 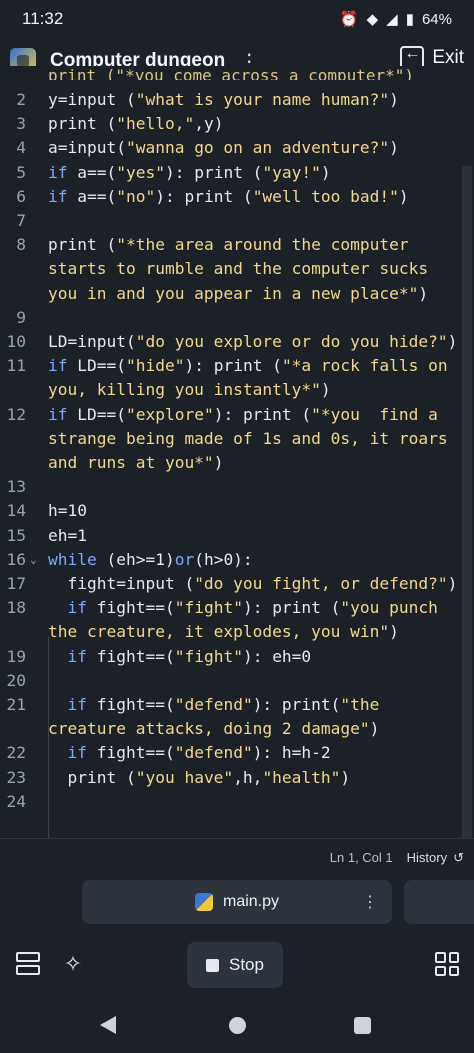 I want to click on code-string: "do you fight, or defend?", so click(x=321, y=583).